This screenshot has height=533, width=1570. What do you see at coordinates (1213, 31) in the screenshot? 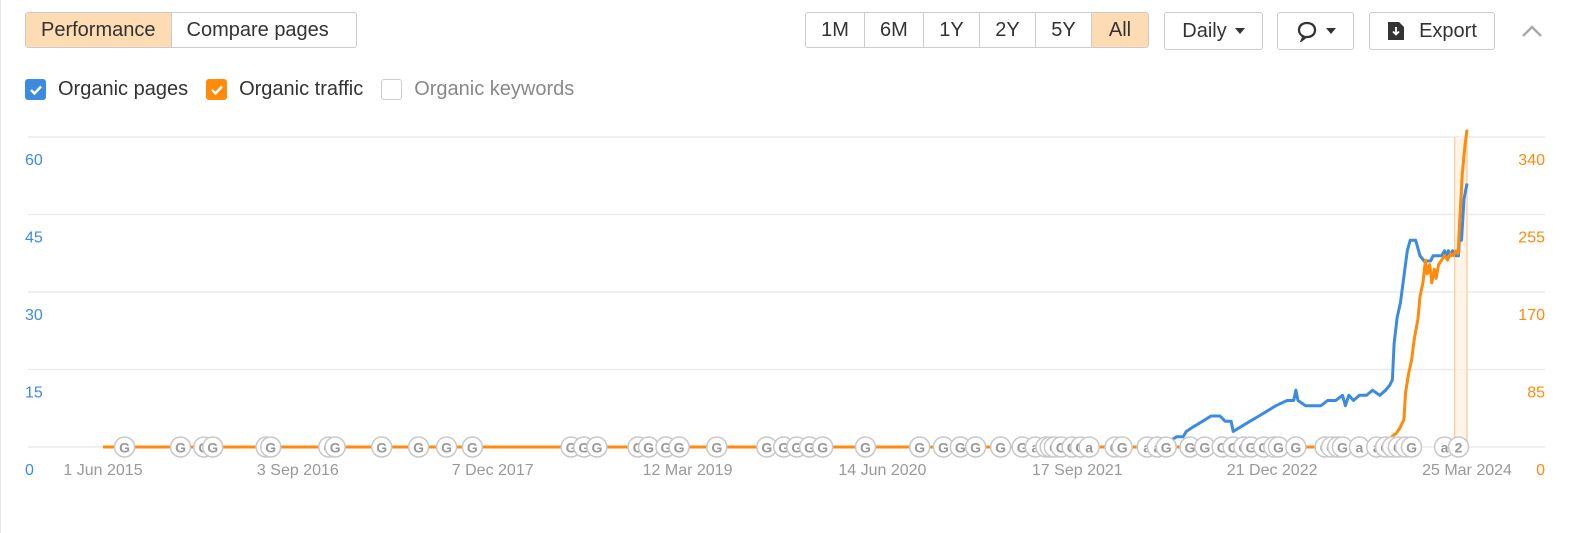
I see `interval-dropdown: Daily` at bounding box center [1213, 31].